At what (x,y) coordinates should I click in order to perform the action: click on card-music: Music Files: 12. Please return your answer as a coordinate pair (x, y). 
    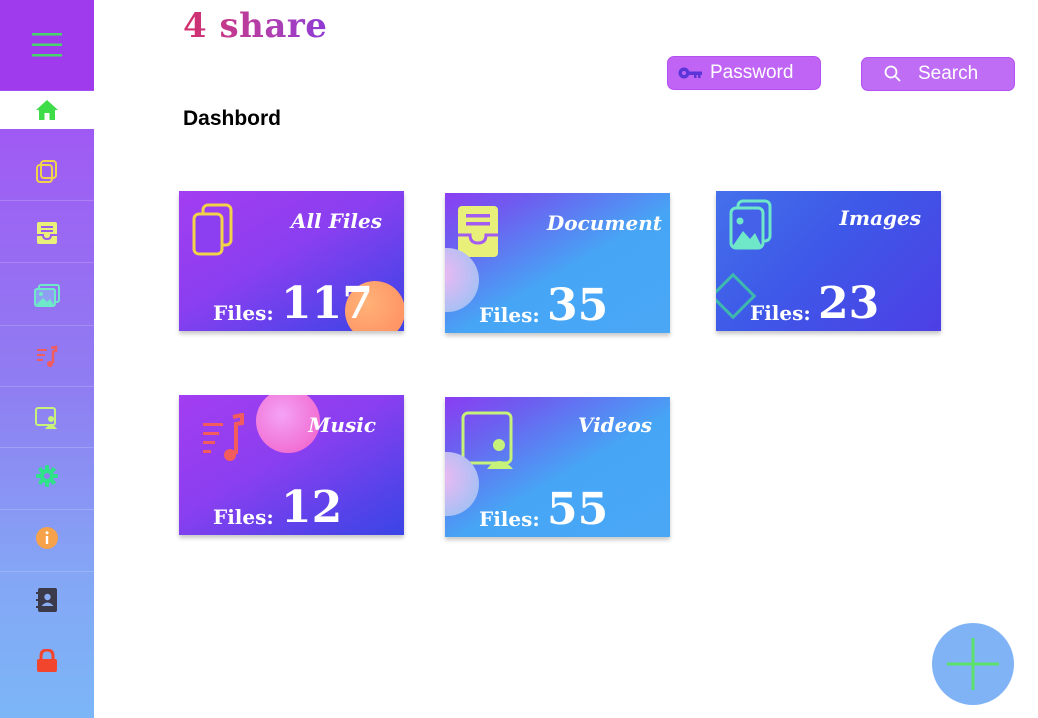
    Looking at the image, I should click on (291, 465).